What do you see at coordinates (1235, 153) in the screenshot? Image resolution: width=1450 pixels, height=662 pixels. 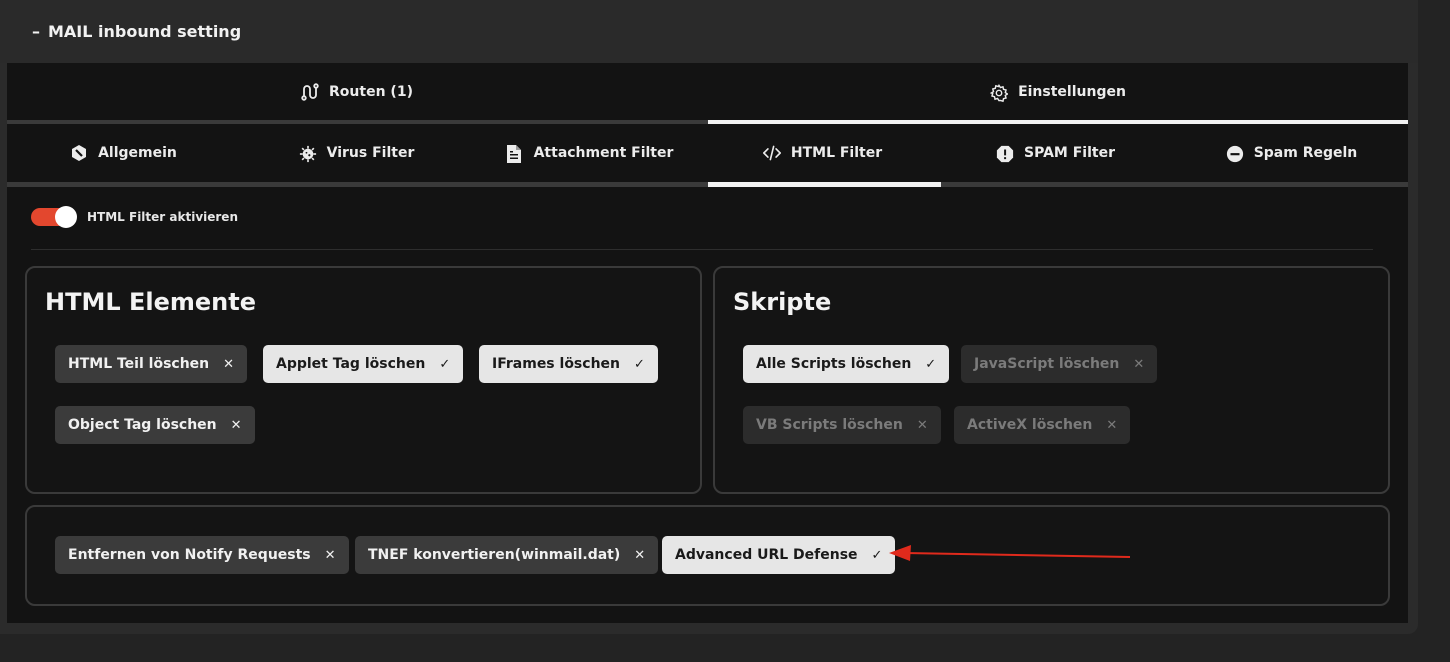 I see `minus-circle-icon` at bounding box center [1235, 153].